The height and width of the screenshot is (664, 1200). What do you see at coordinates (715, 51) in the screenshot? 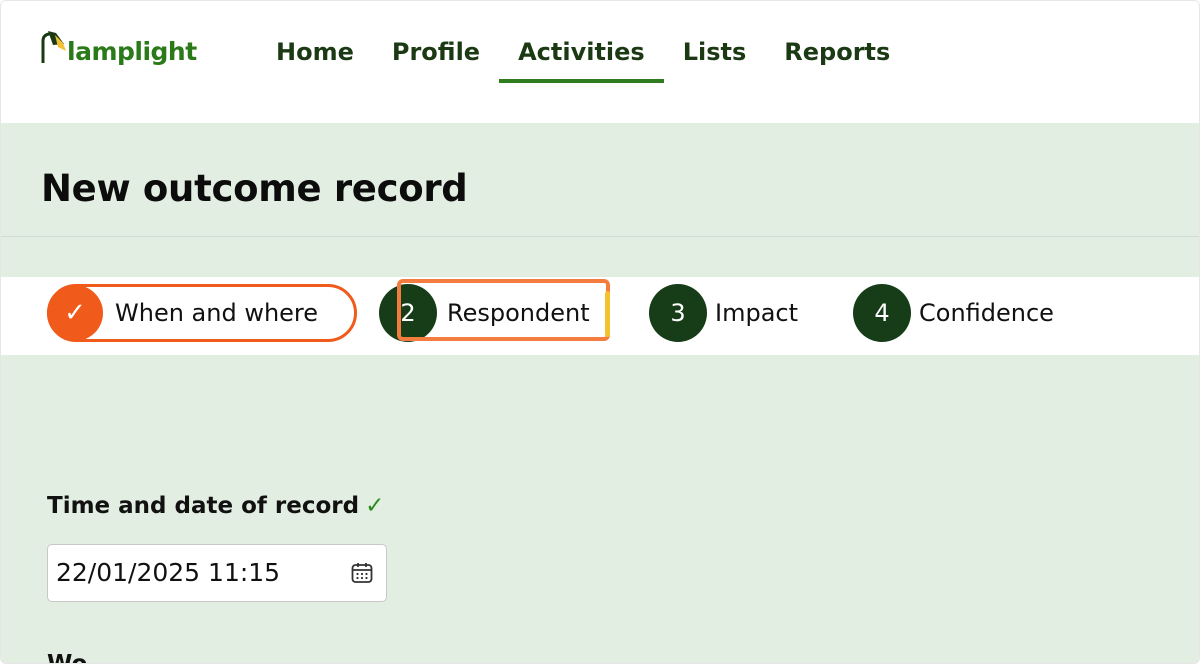
I see `nav-lists: Lists` at bounding box center [715, 51].